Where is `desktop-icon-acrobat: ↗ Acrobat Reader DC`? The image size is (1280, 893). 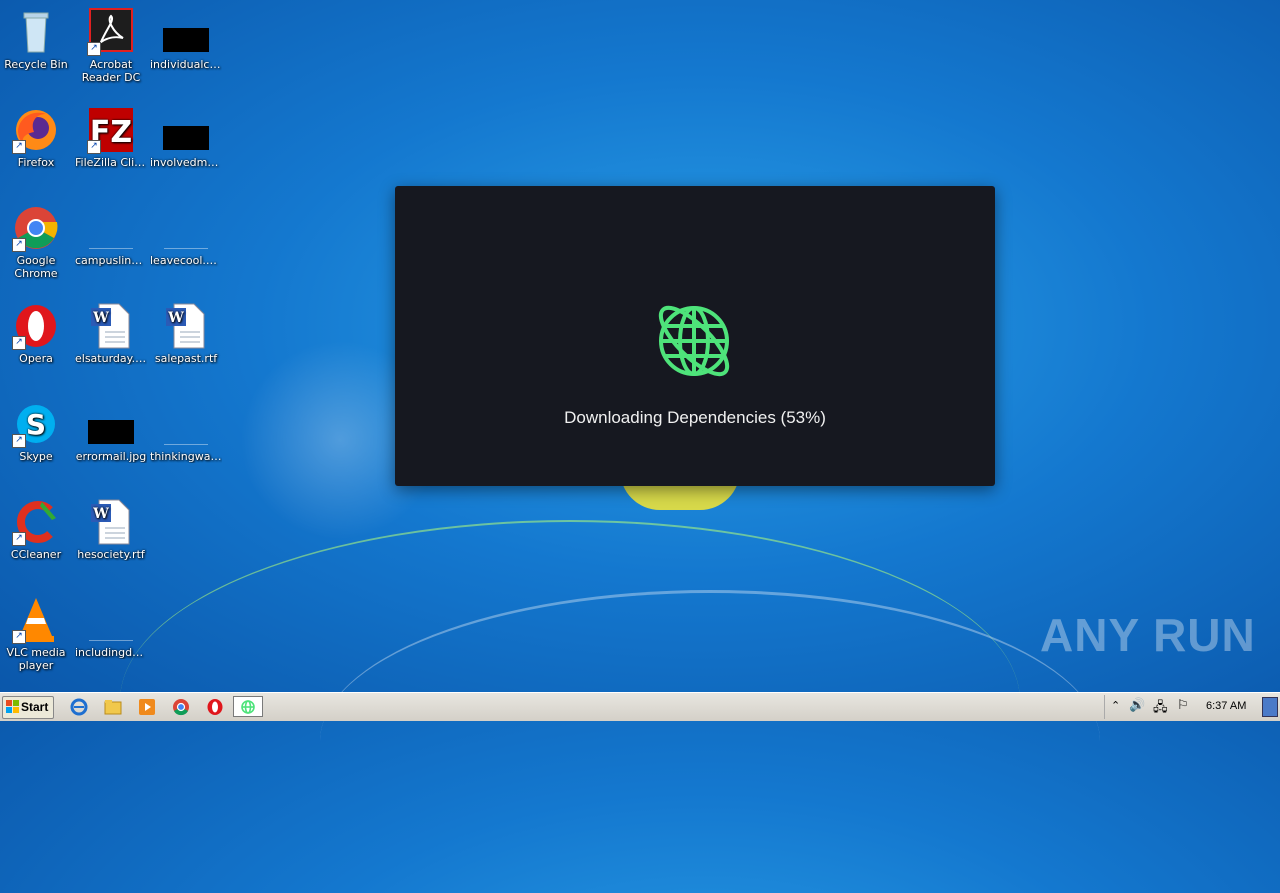
desktop-icon-acrobat: ↗ Acrobat Reader DC is located at coordinates (111, 46).